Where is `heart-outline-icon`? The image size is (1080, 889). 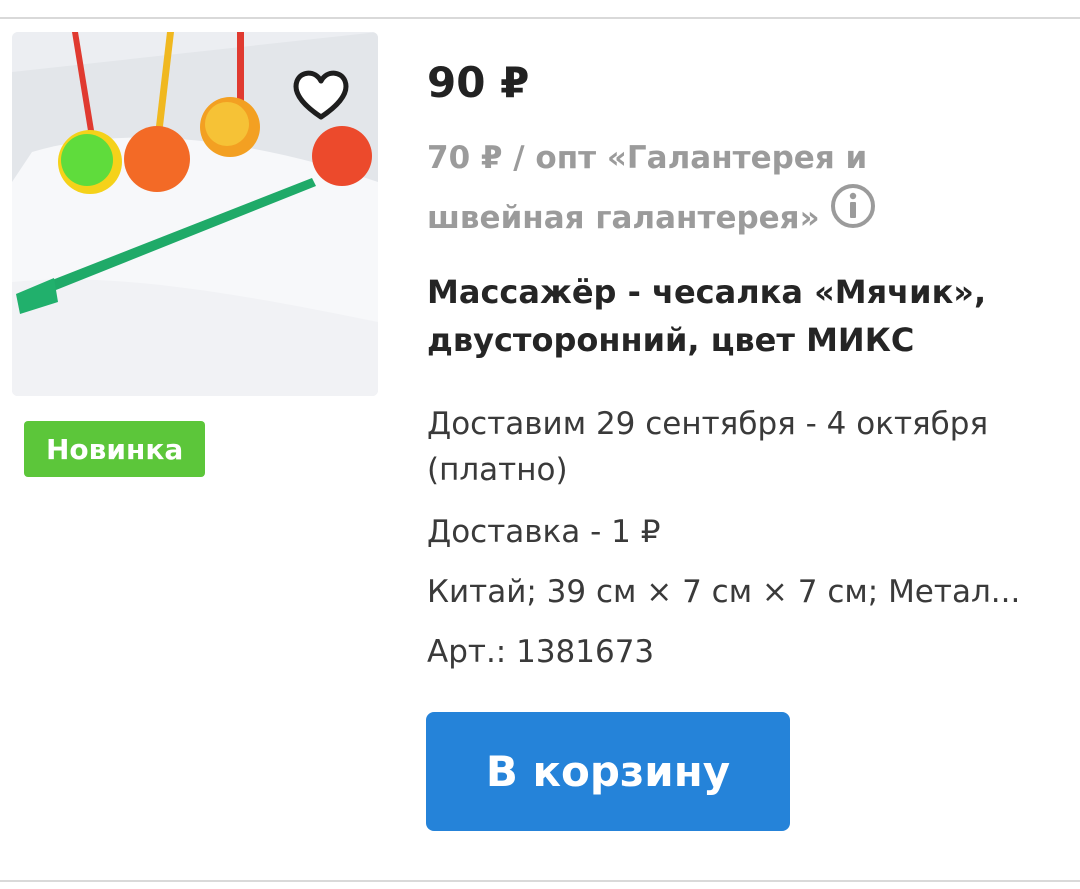 heart-outline-icon is located at coordinates (321, 95).